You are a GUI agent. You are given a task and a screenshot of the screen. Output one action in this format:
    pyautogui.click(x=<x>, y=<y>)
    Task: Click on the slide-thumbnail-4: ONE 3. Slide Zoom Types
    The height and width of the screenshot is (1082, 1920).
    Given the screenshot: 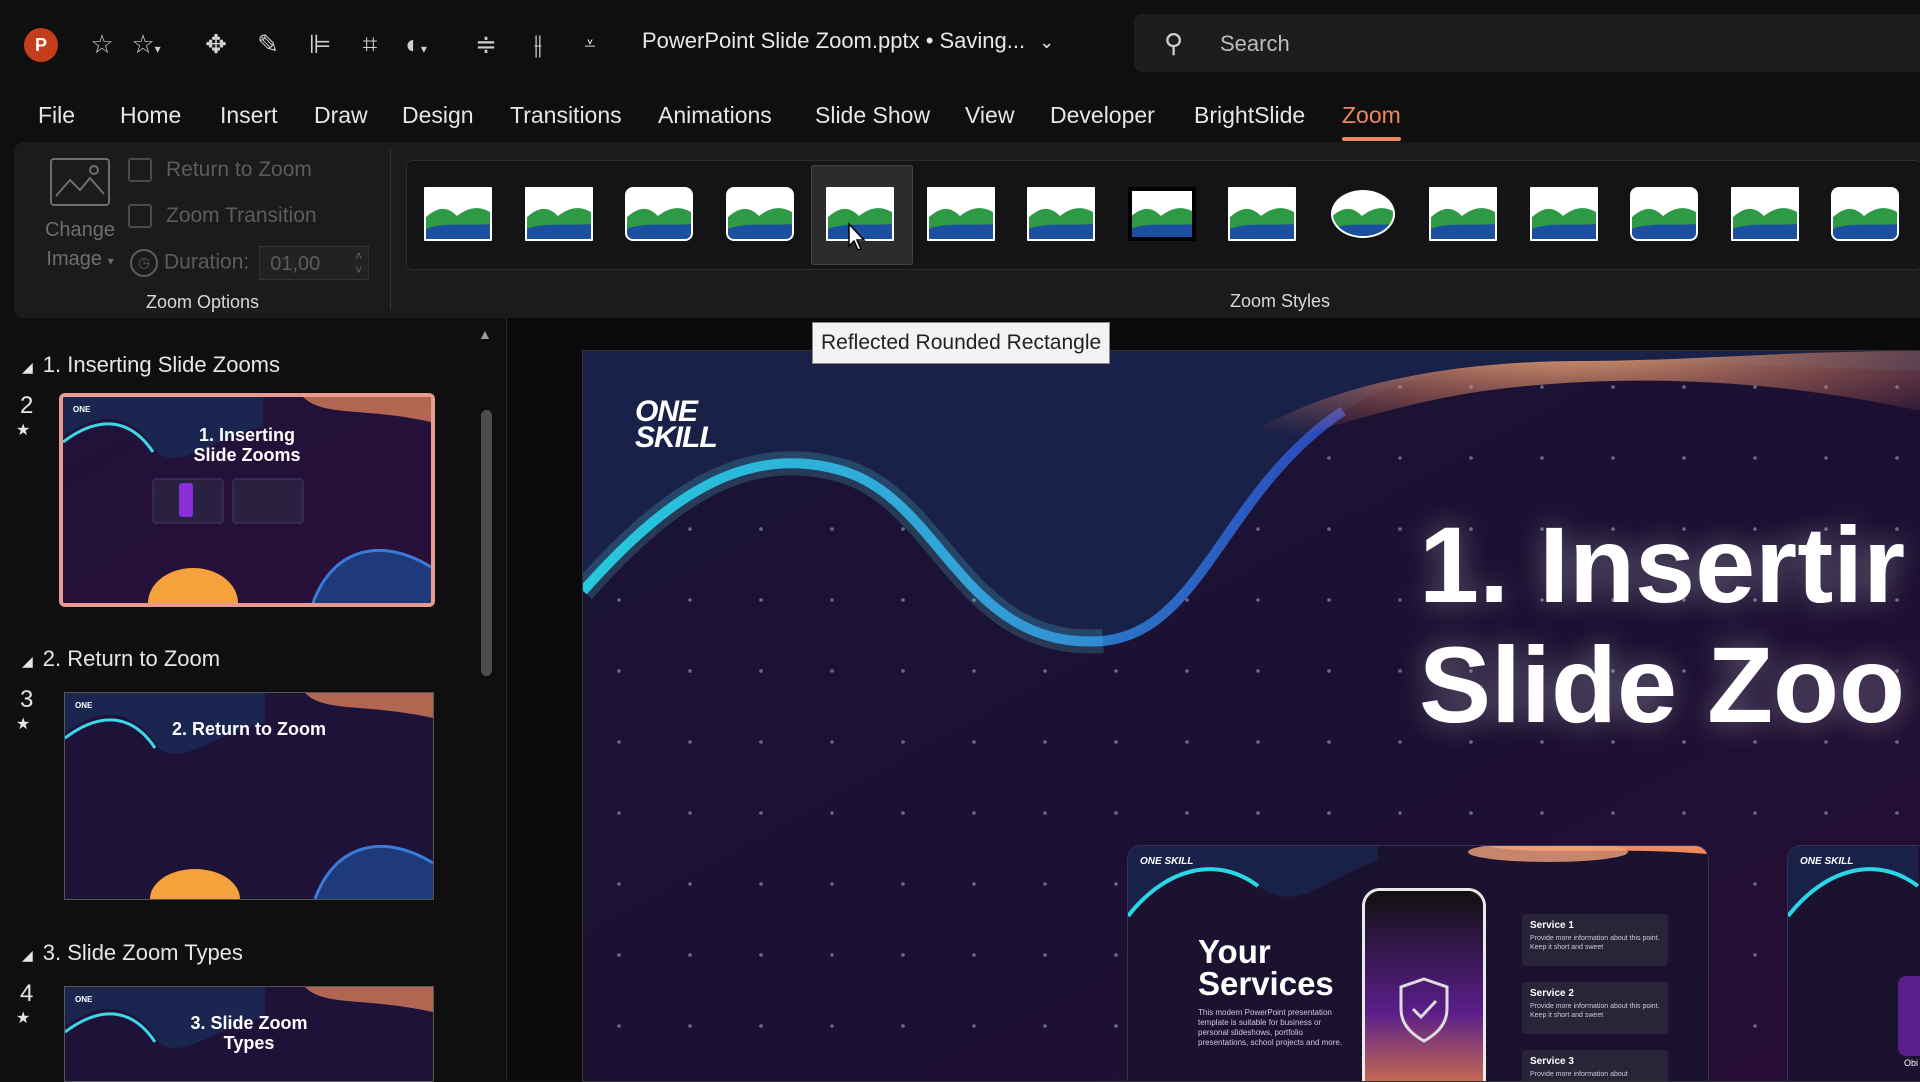 What is the action you would take?
    pyautogui.click(x=249, y=1034)
    